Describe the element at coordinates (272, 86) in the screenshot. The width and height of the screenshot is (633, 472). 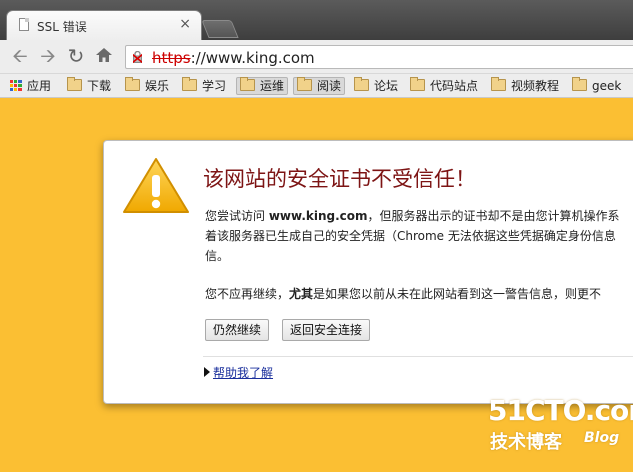
I see `bookmark-label: 运维` at that location.